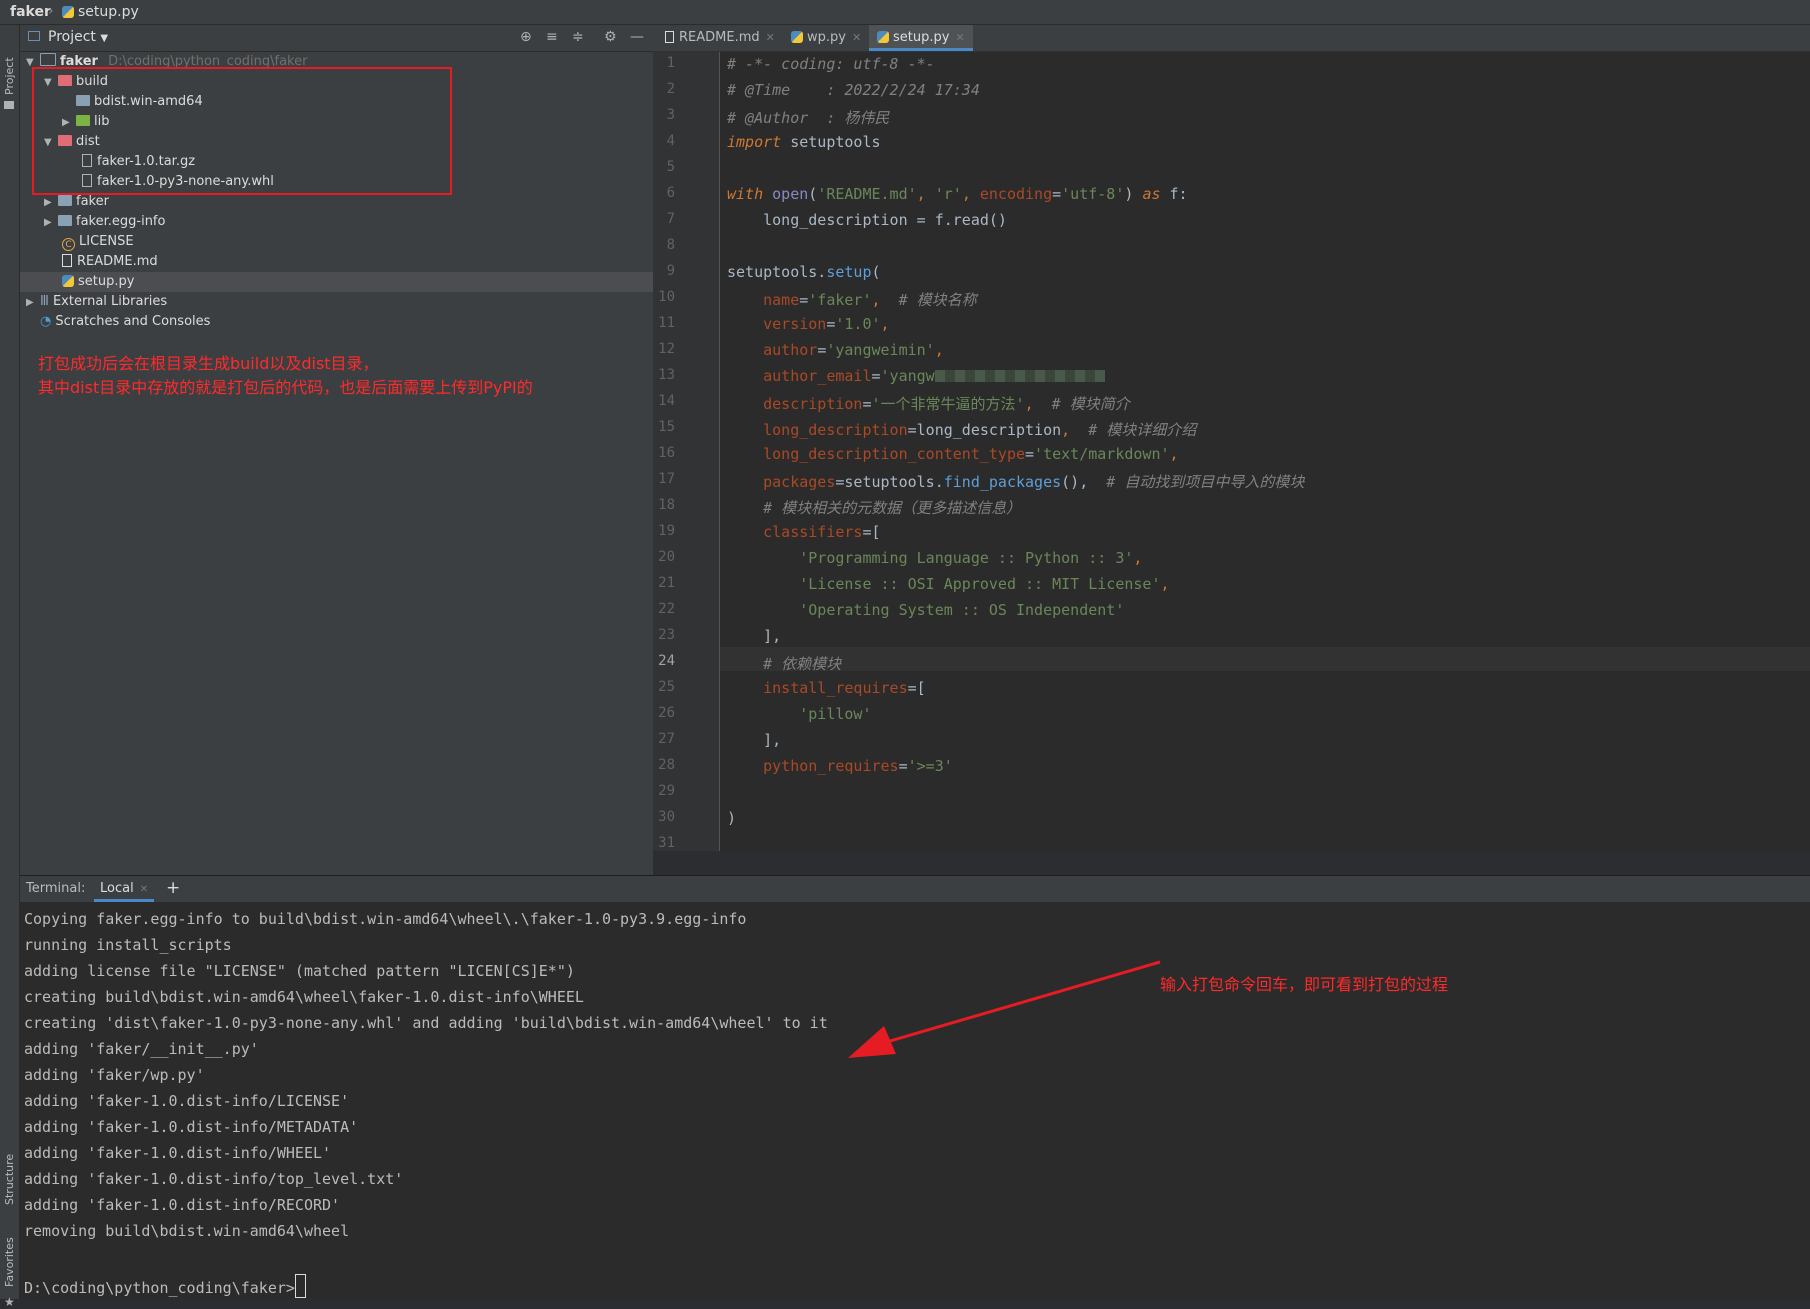 The height and width of the screenshot is (1309, 1810). What do you see at coordinates (666, 297) in the screenshot?
I see `line-number: 10` at bounding box center [666, 297].